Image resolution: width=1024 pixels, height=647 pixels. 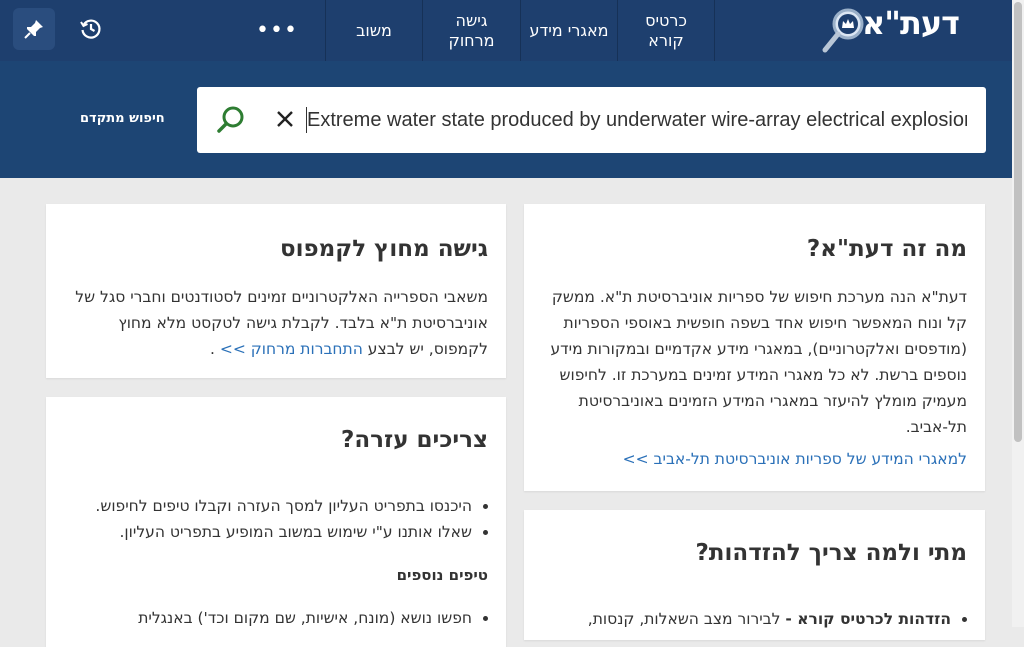 What do you see at coordinates (277, 30) in the screenshot?
I see `more-menu-button: •••` at bounding box center [277, 30].